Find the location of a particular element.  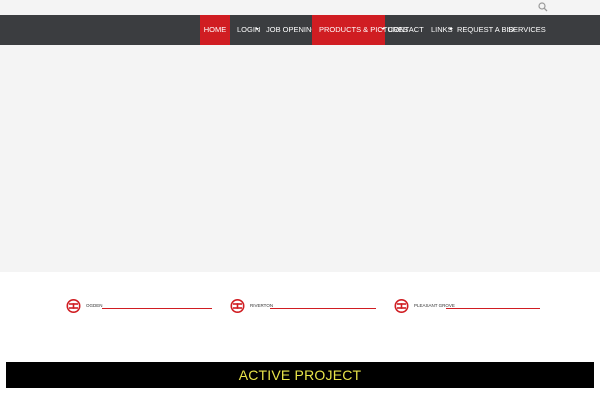

location-ogden: Ogden is located at coordinates (139, 306).